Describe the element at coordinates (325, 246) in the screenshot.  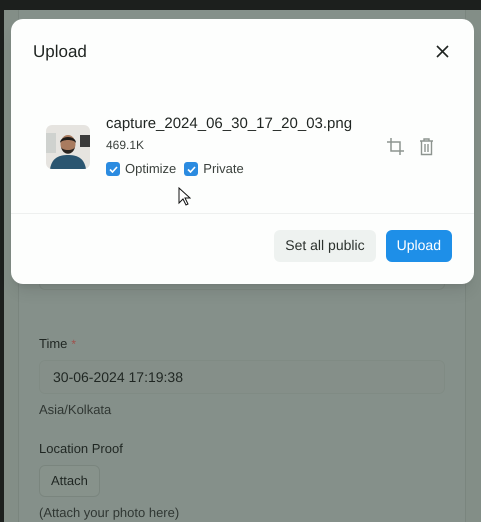
I see `set-public-button: Set all public` at that location.